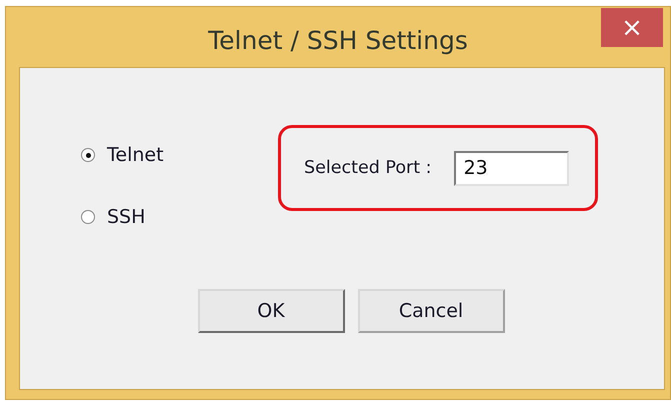  I want to click on radio-label: Telnet, so click(135, 155).